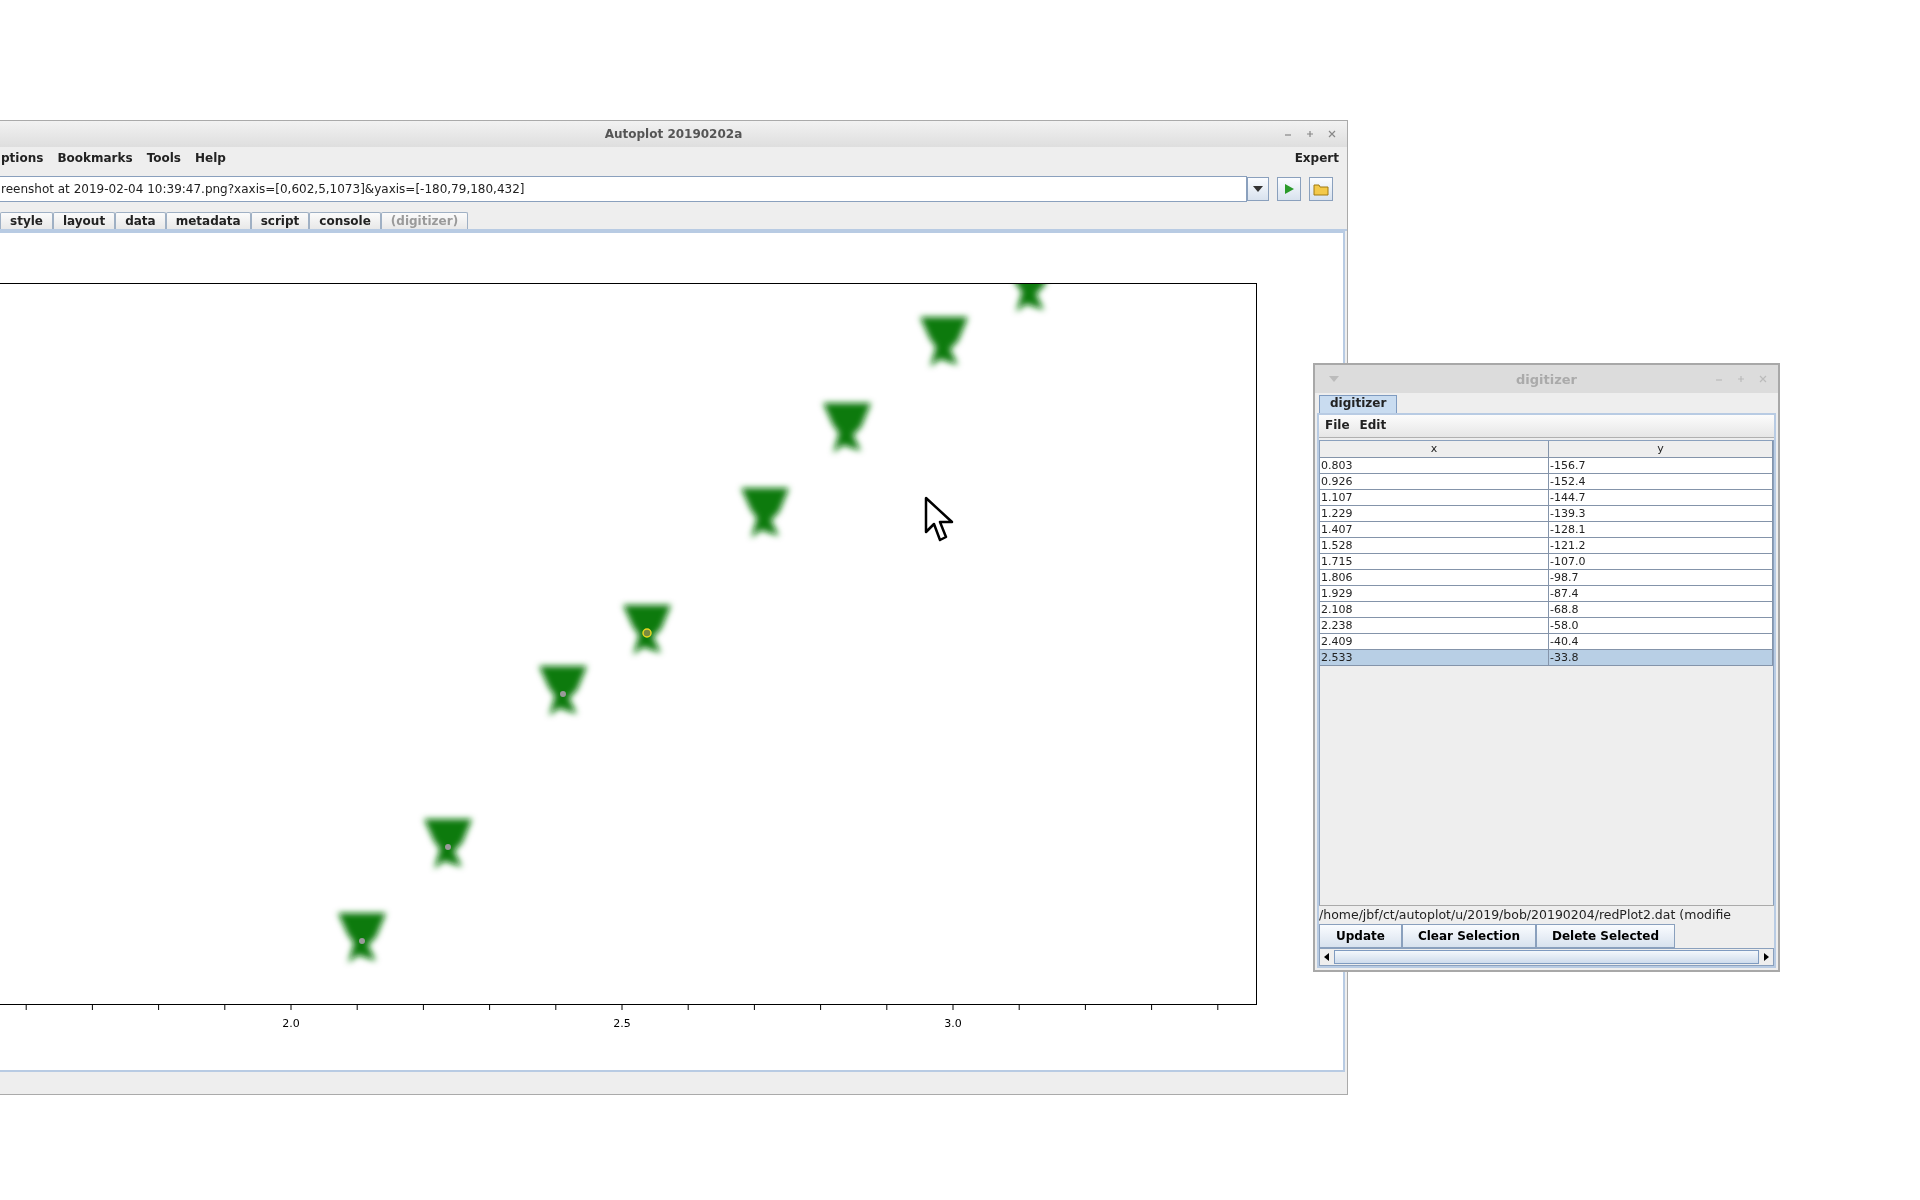 Image resolution: width=1920 pixels, height=1200 pixels. What do you see at coordinates (280, 220) in the screenshot?
I see `tab: script` at bounding box center [280, 220].